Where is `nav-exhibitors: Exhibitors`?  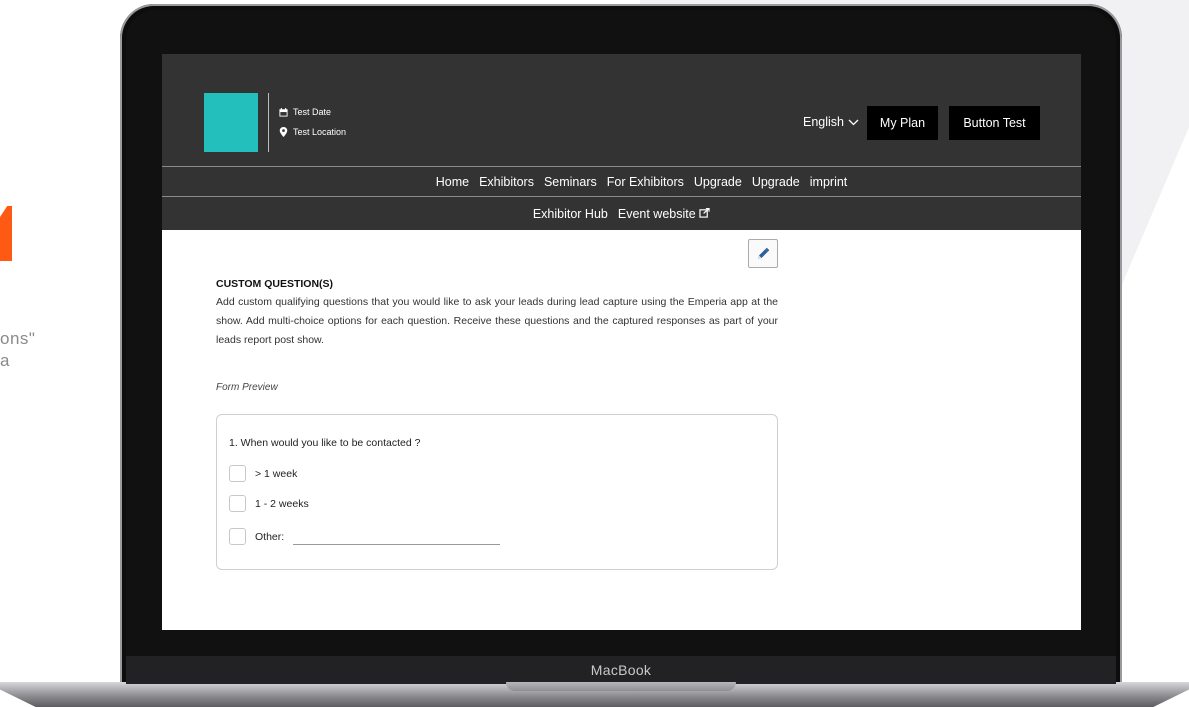 nav-exhibitors: Exhibitors is located at coordinates (506, 182).